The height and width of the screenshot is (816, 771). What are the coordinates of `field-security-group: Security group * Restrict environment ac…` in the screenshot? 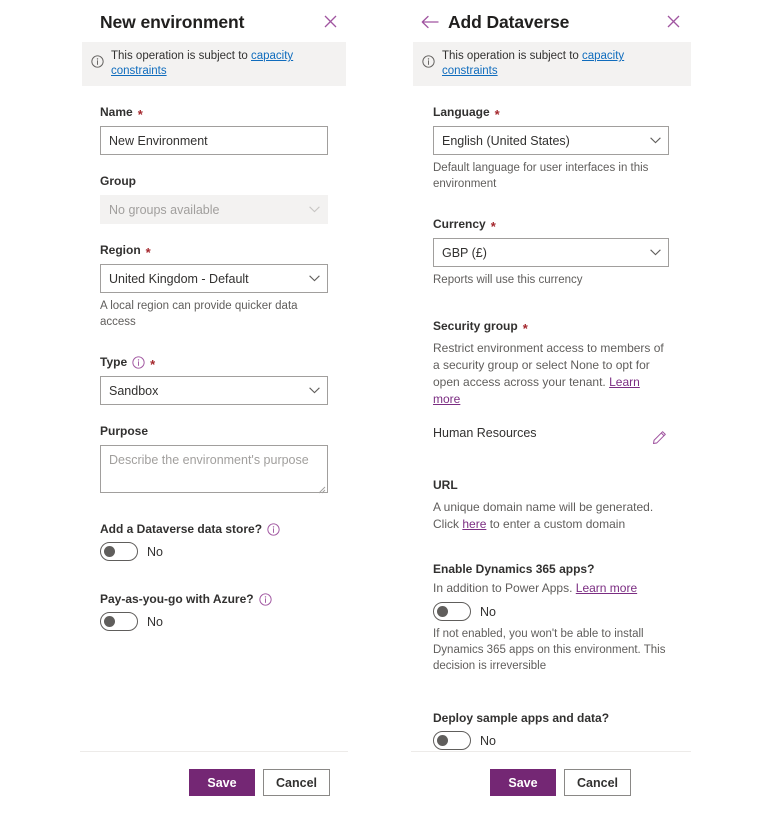 It's located at (551, 383).